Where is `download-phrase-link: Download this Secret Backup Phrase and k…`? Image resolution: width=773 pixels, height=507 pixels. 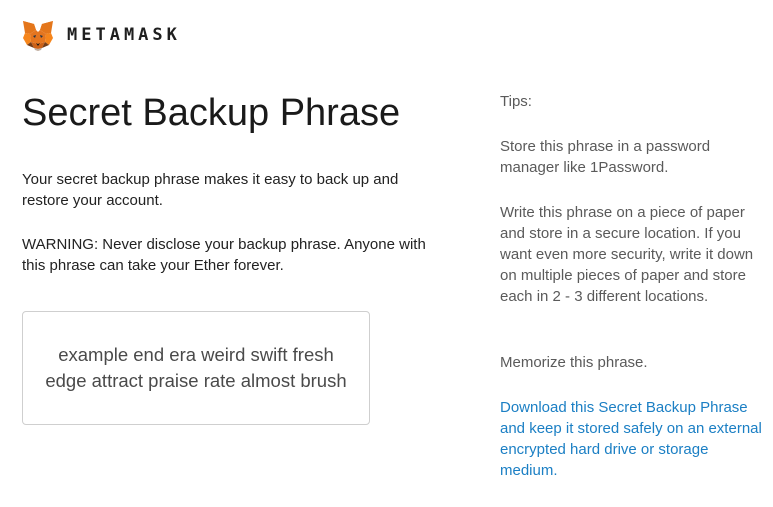 download-phrase-link: Download this Secret Backup Phrase and k… is located at coordinates (634, 439).